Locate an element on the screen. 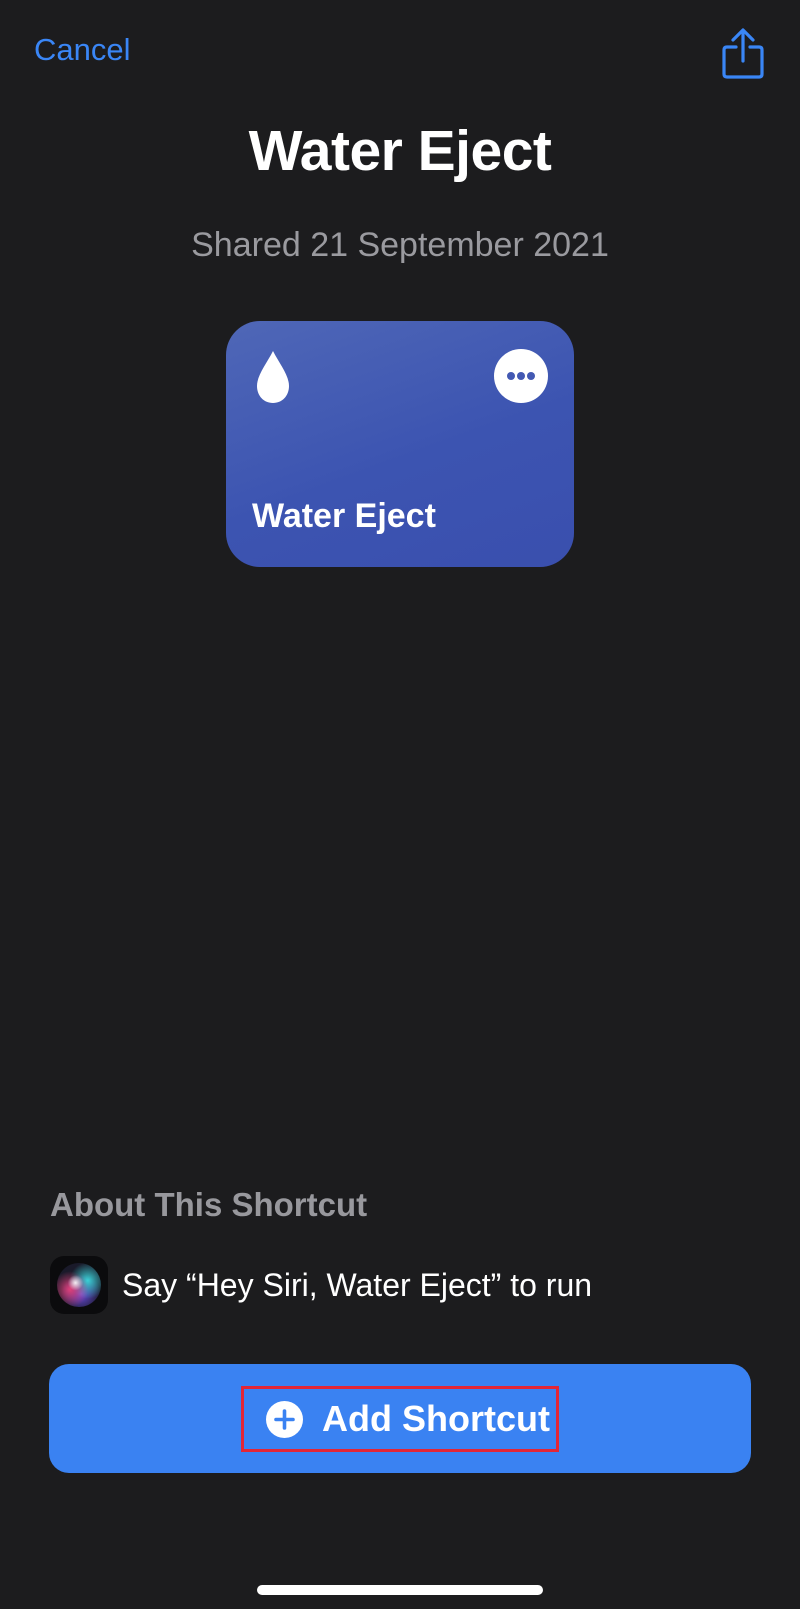 Image resolution: width=800 pixels, height=1609 pixels. shortcut-card: Water Eject is located at coordinates (400, 444).